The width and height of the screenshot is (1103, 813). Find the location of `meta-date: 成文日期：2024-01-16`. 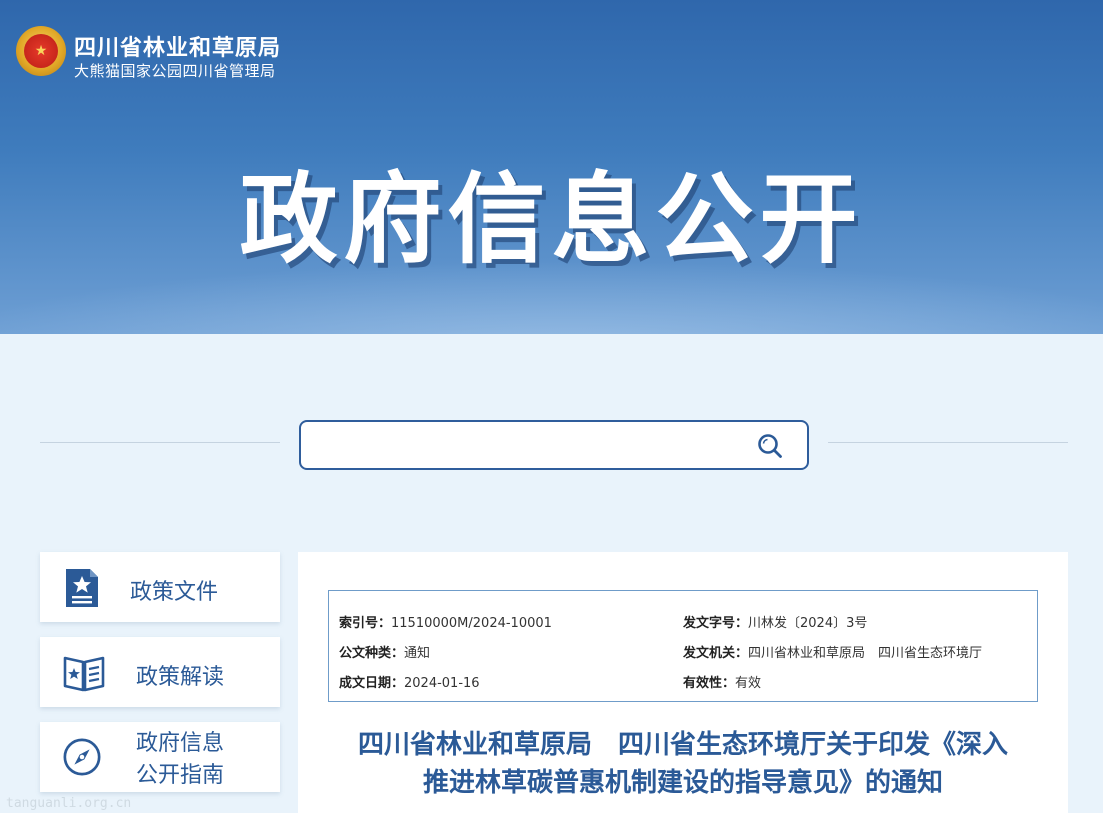

meta-date: 成文日期：2024-01-16 is located at coordinates (409, 681).